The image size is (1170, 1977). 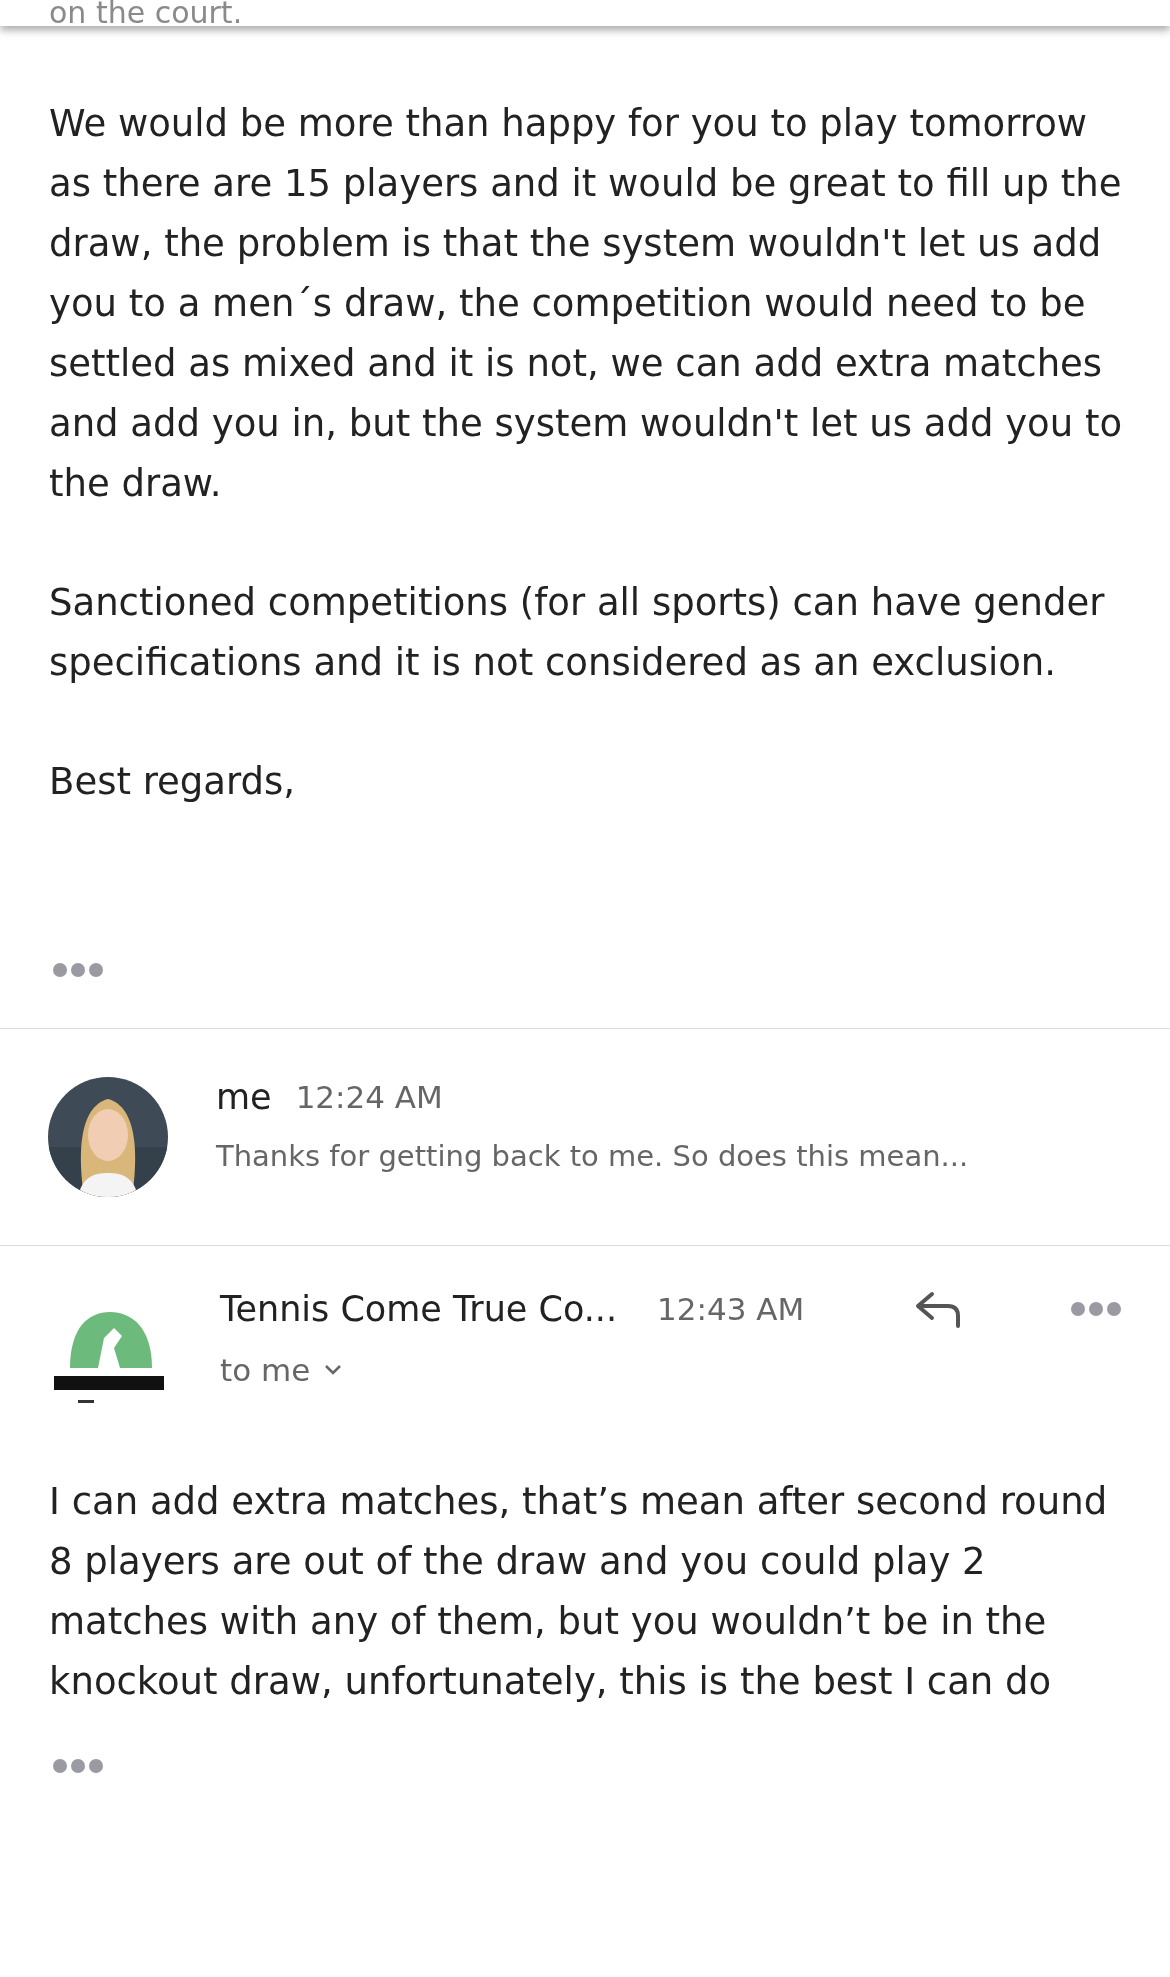 What do you see at coordinates (333, 1370) in the screenshot?
I see `chevron-down-icon` at bounding box center [333, 1370].